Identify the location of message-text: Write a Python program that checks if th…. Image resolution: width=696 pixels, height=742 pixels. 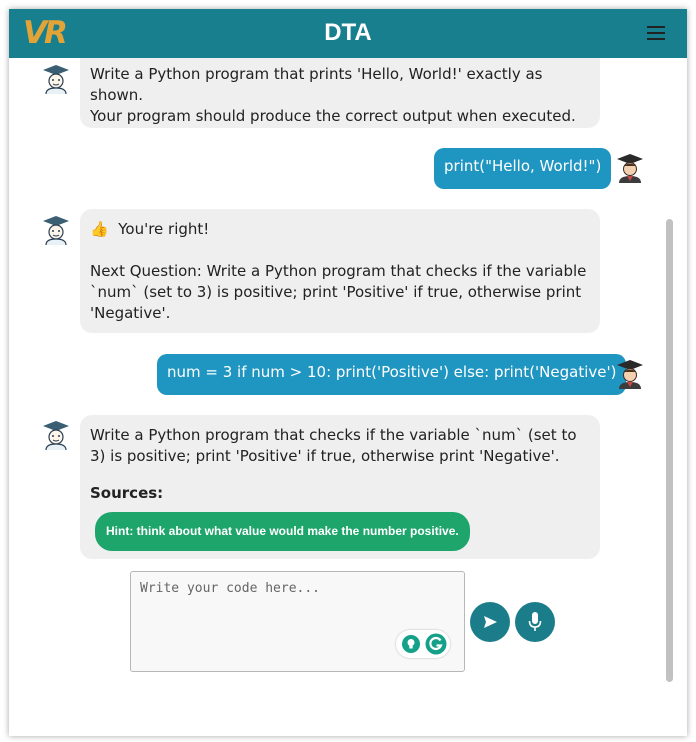
(333, 445).